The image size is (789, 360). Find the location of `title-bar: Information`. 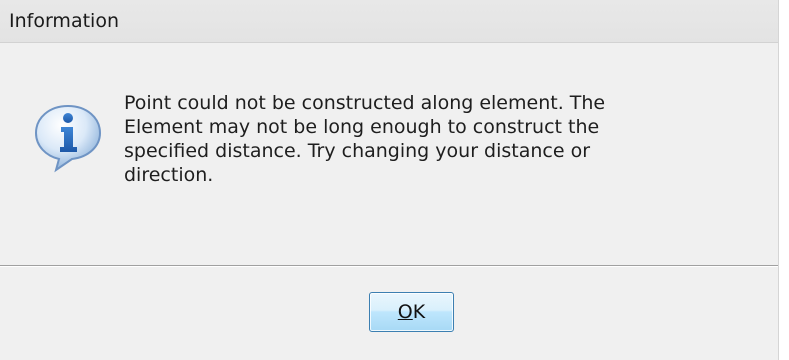

title-bar: Information is located at coordinates (389, 21).